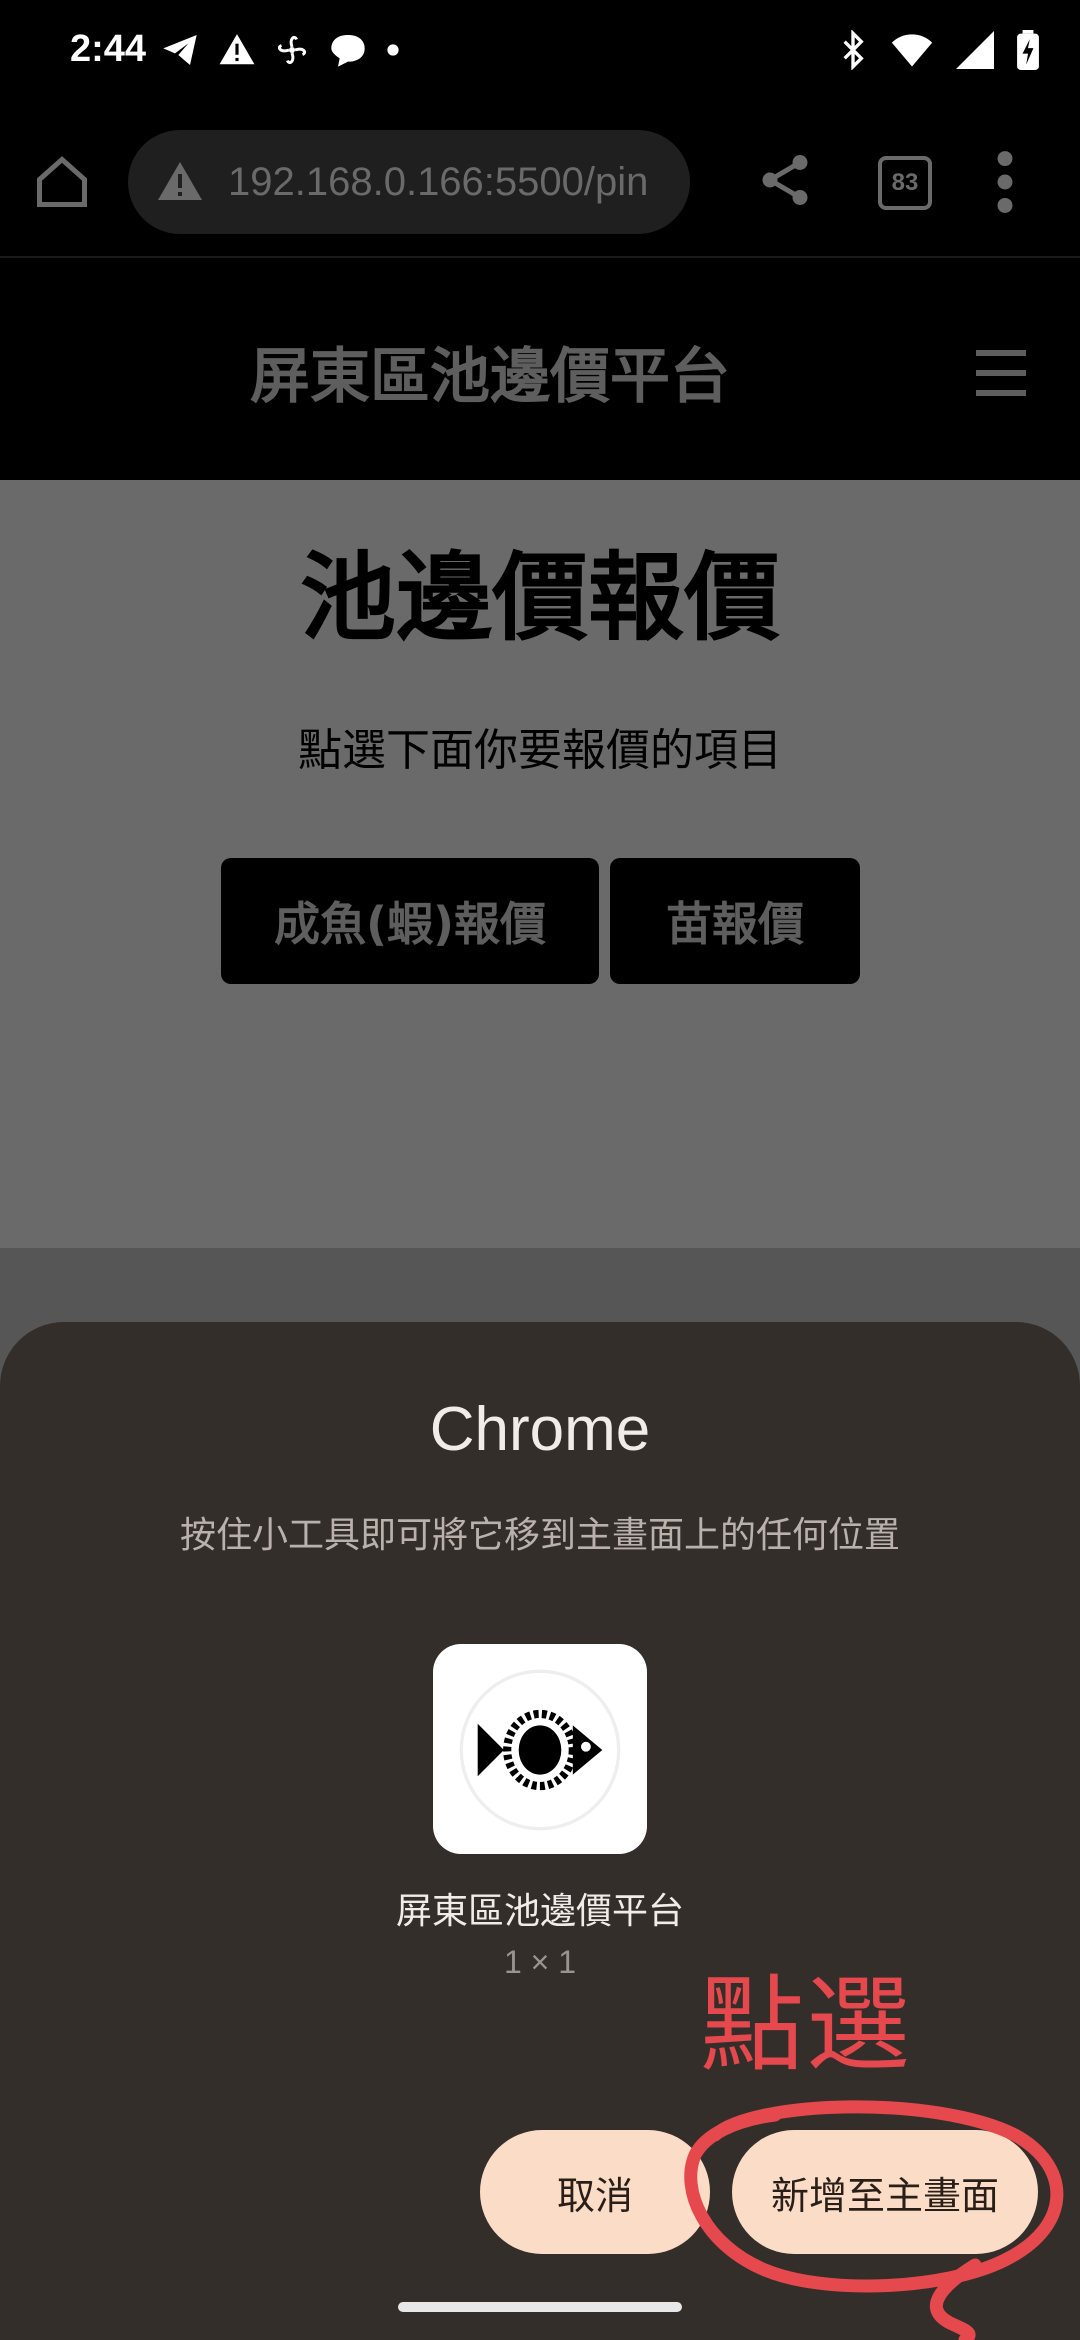 Image resolution: width=1080 pixels, height=2340 pixels. I want to click on chat-bubble-icon, so click(348, 51).